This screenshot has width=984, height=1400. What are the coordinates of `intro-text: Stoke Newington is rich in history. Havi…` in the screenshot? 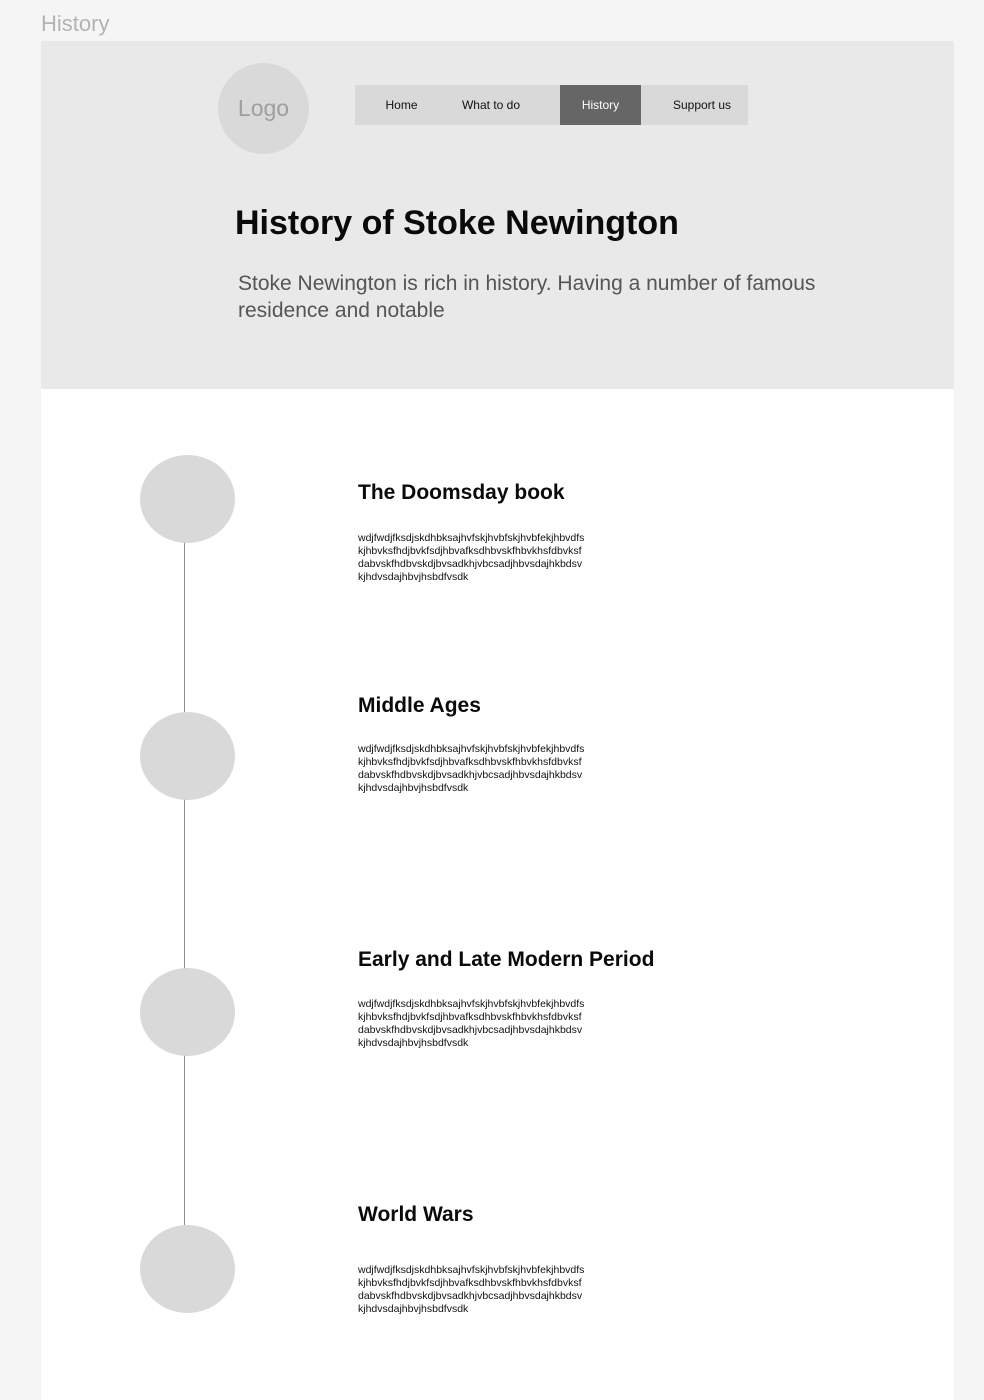 It's located at (527, 297).